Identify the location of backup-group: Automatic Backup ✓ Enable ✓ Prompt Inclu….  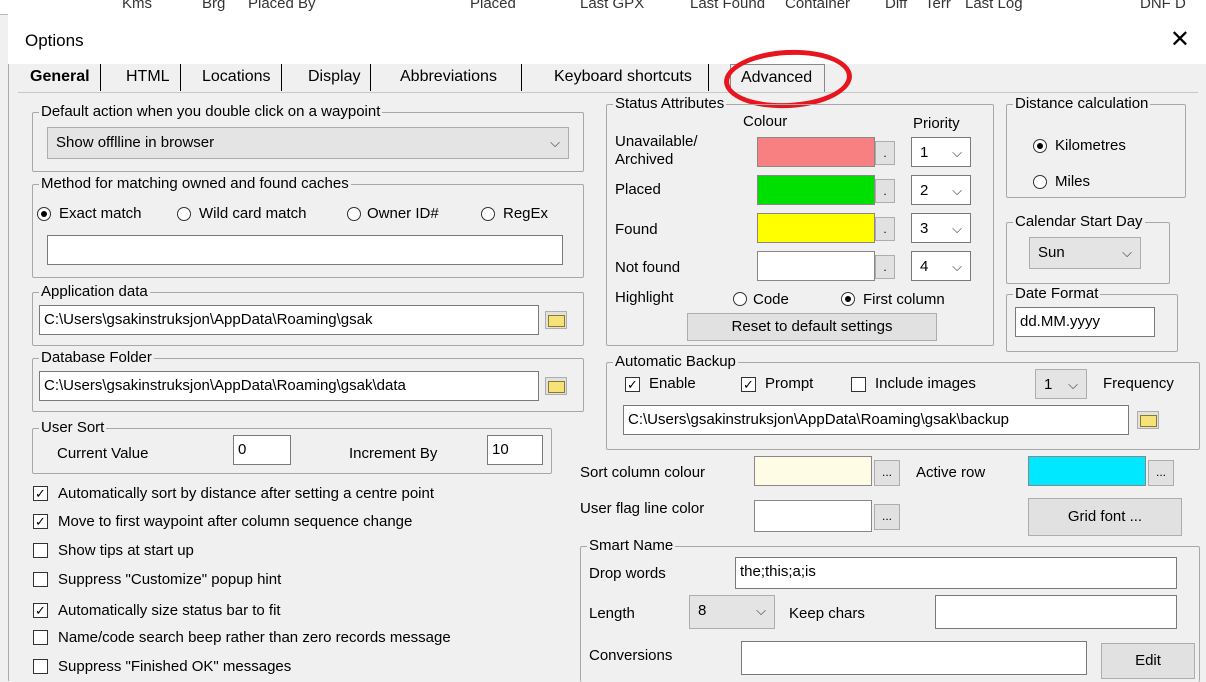
(903, 401).